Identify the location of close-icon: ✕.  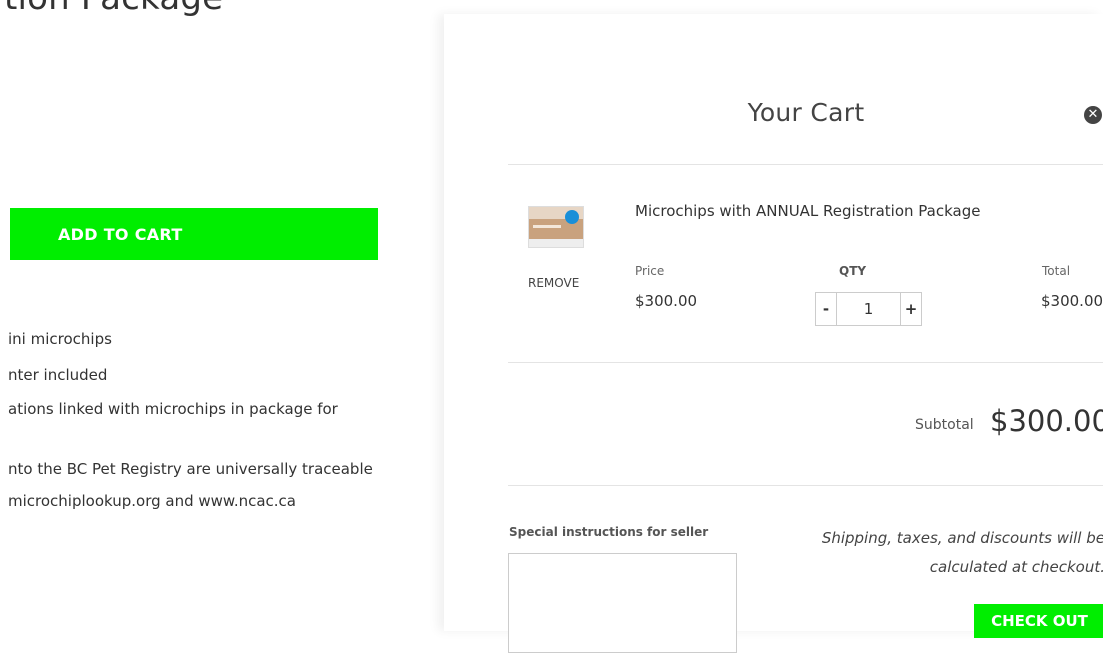
(1093, 115).